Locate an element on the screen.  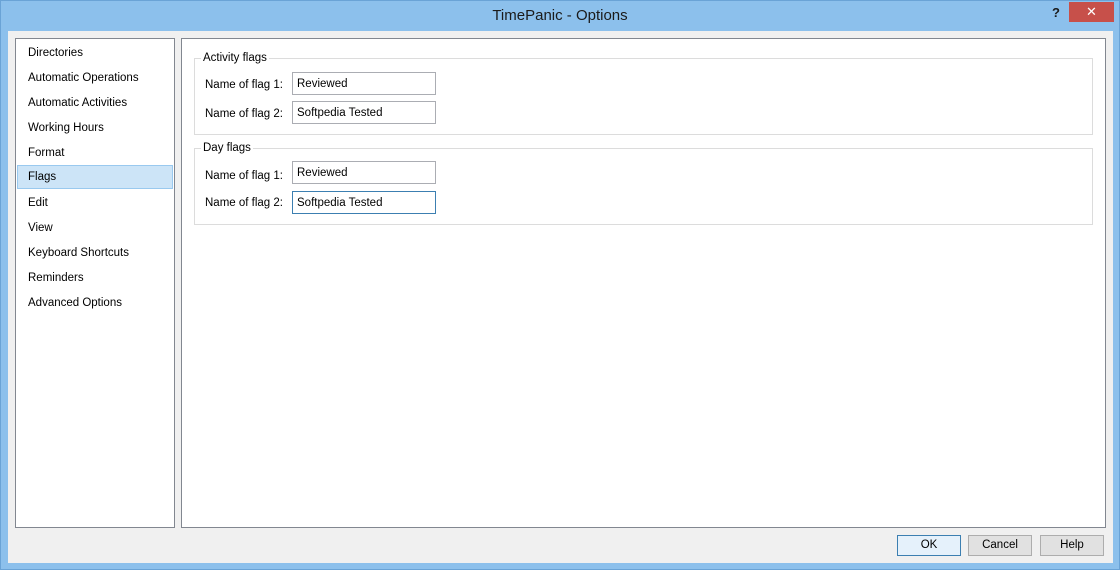
activity-flag1-label: Name of flag 1: is located at coordinates (244, 85).